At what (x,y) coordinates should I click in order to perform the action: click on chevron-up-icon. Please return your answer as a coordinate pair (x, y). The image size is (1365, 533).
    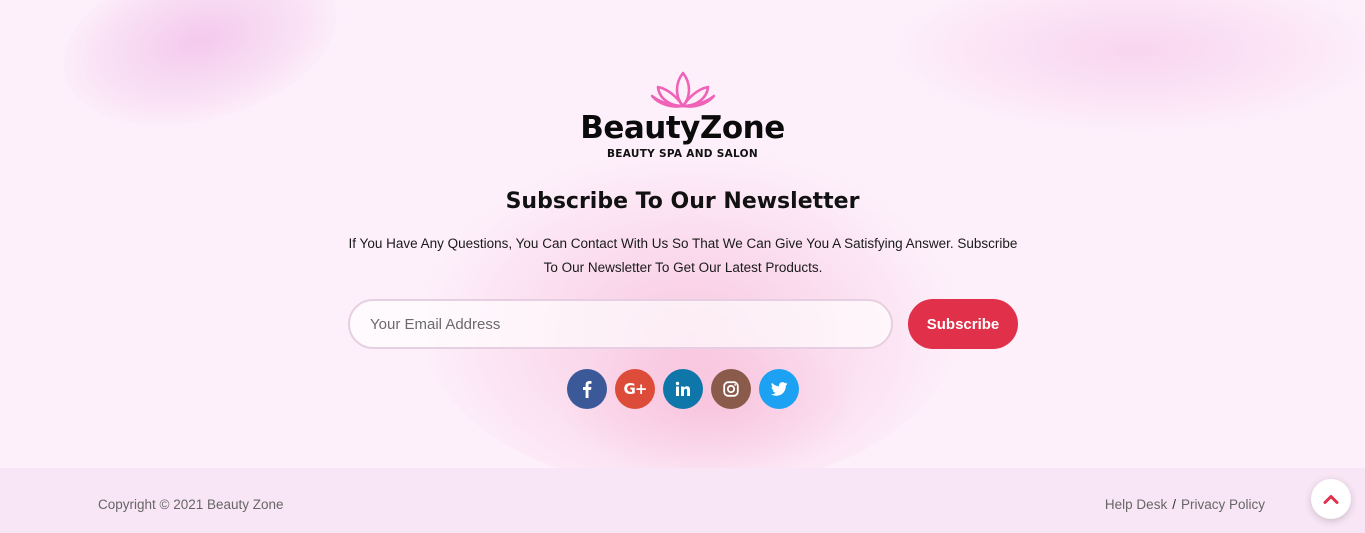
    Looking at the image, I should click on (1331, 499).